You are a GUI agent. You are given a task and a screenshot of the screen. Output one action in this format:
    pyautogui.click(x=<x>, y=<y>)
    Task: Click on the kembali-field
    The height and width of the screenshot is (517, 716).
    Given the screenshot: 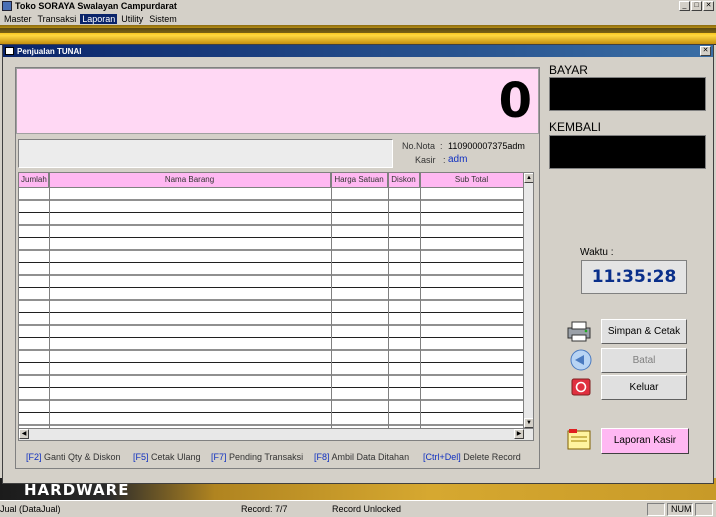 What is the action you would take?
    pyautogui.click(x=627, y=152)
    